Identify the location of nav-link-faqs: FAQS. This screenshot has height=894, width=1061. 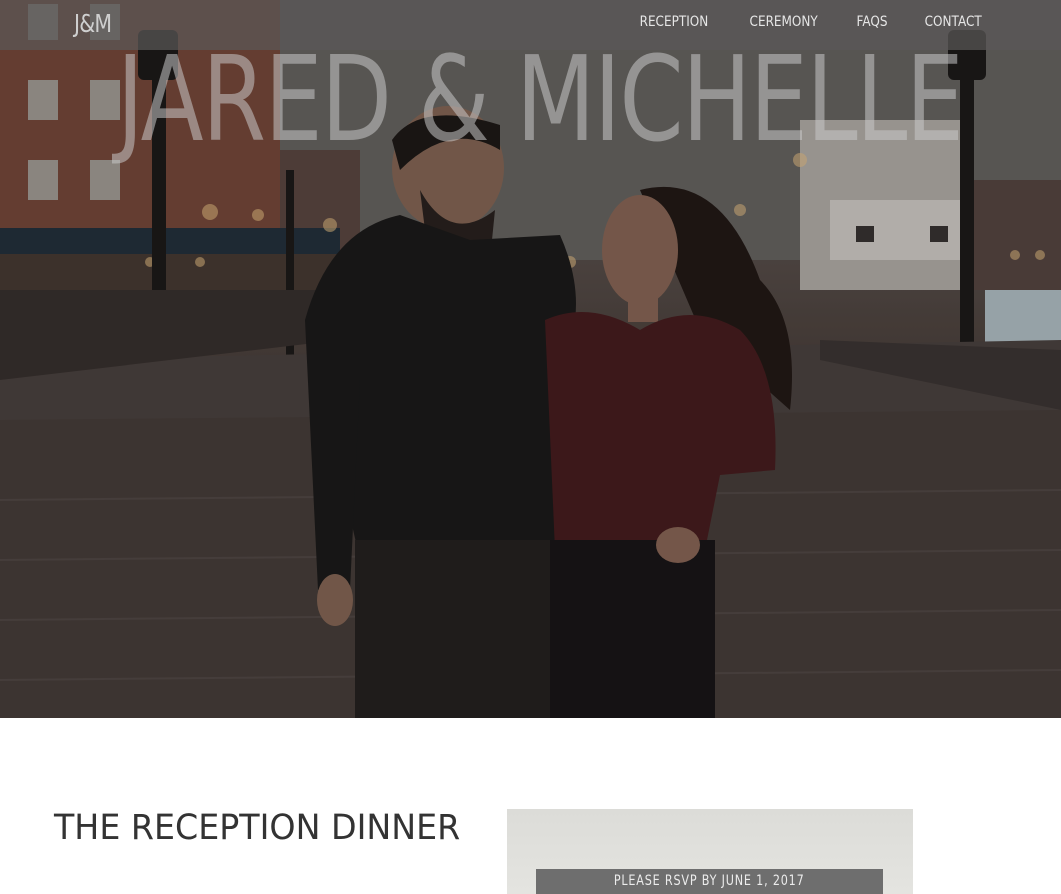
(871, 22).